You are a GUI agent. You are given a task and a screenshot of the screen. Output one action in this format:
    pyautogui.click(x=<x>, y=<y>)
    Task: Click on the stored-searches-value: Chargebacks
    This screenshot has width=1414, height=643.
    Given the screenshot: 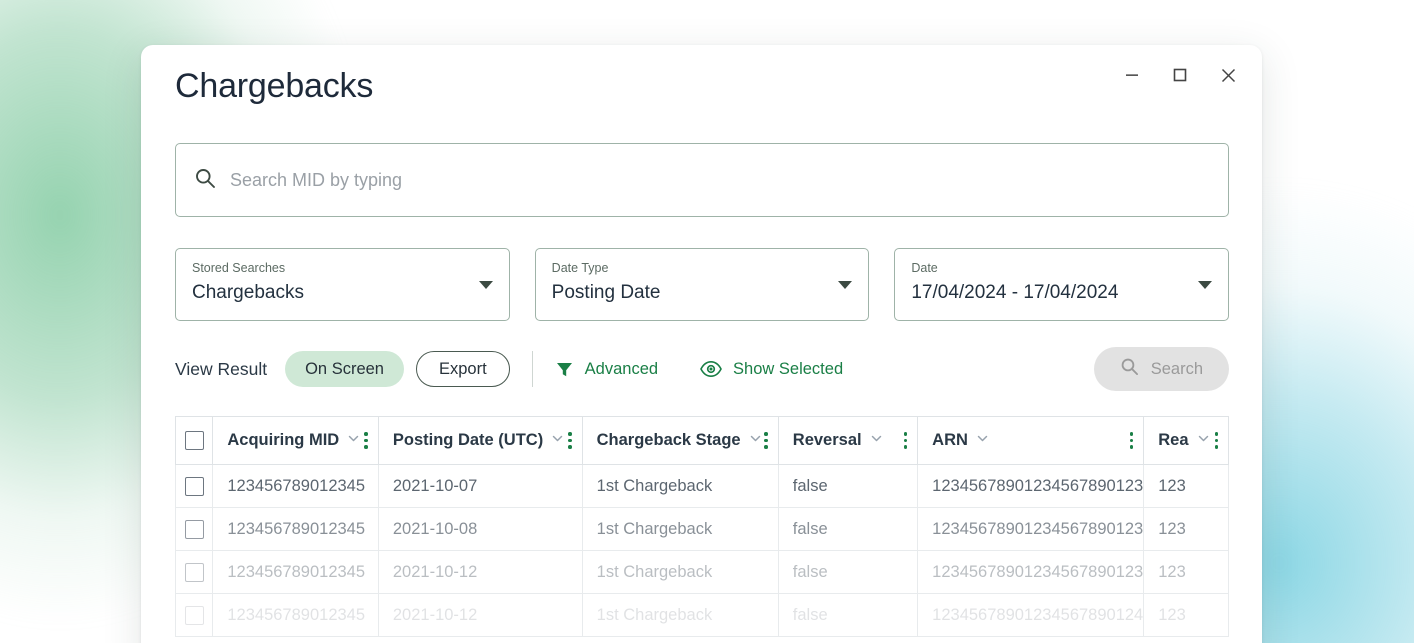 What is the action you would take?
    pyautogui.click(x=248, y=292)
    